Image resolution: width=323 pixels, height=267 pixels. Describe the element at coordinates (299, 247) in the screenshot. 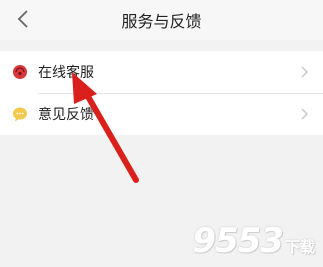

I see `watermark-text: 下载` at that location.